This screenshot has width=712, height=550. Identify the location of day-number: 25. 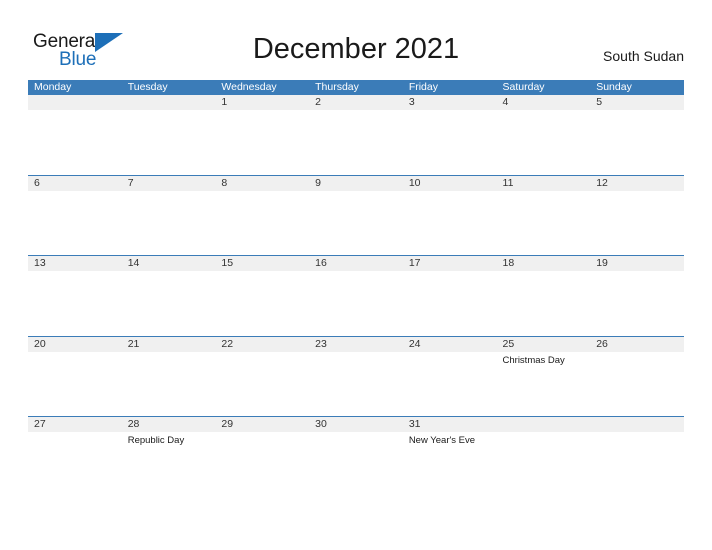
(508, 343).